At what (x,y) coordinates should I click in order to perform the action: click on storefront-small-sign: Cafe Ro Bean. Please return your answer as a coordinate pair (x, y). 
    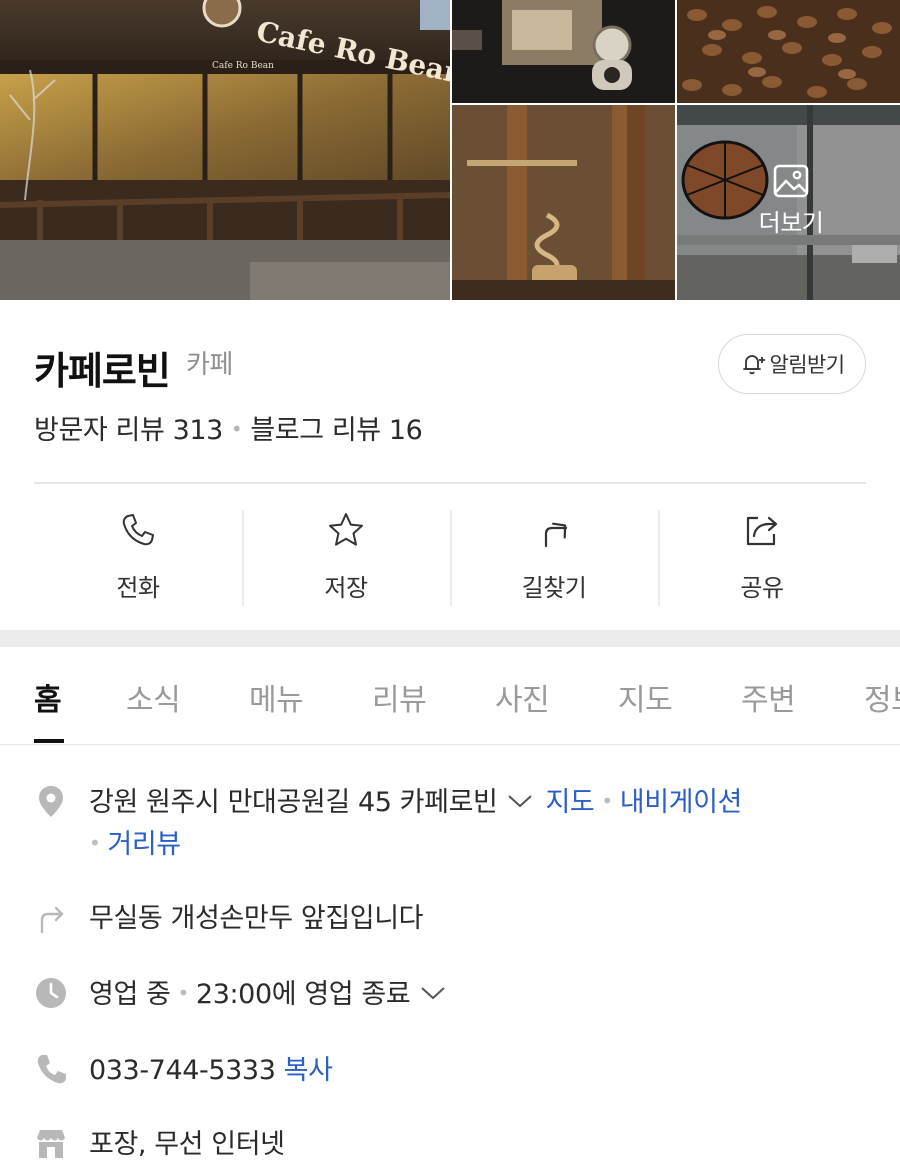
    Looking at the image, I should click on (243, 66).